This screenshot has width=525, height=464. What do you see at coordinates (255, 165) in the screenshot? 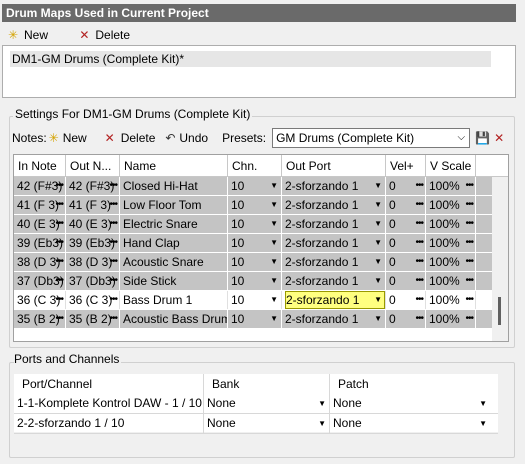
I see `column-header: Chn.` at bounding box center [255, 165].